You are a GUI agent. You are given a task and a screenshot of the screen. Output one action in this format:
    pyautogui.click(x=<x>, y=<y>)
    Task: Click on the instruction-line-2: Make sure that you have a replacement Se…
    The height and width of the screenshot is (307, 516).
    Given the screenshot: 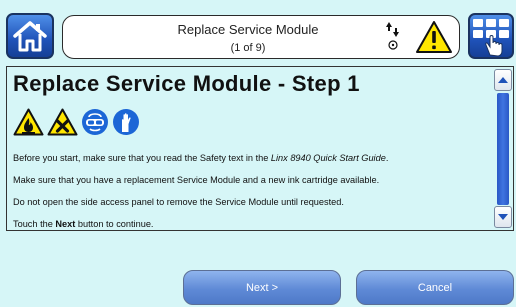 What is the action you would take?
    pyautogui.click(x=196, y=180)
    